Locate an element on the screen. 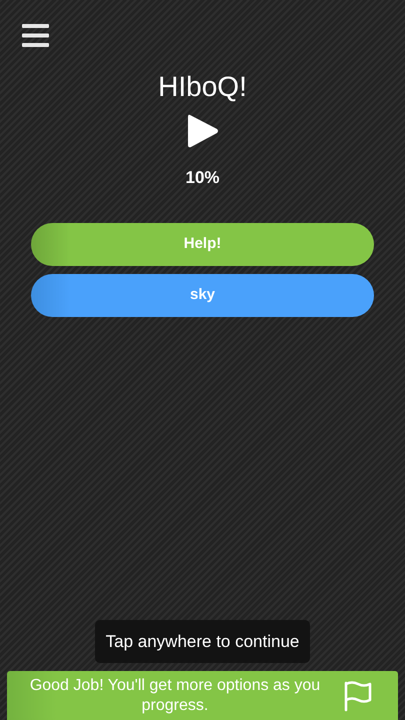 This screenshot has width=405, height=720. play-icon is located at coordinates (202, 131).